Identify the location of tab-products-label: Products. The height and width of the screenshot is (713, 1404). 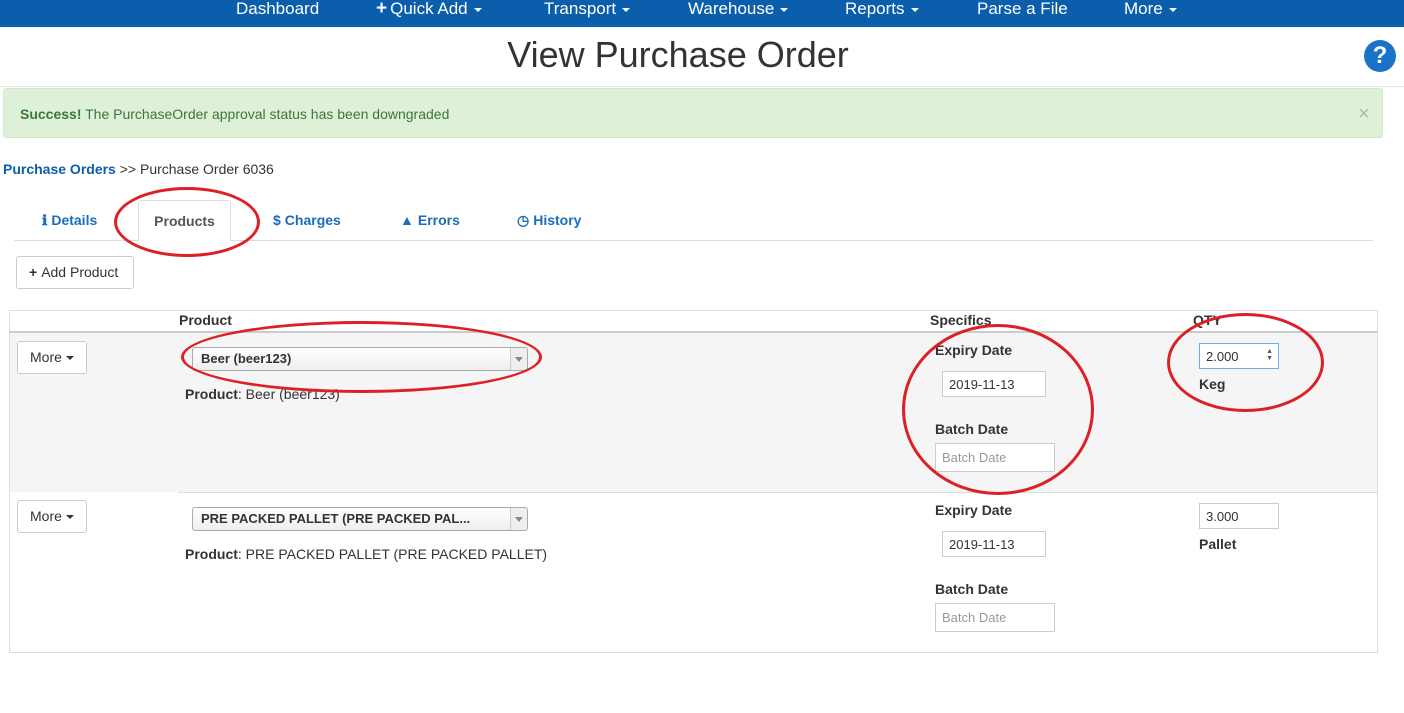
(184, 221).